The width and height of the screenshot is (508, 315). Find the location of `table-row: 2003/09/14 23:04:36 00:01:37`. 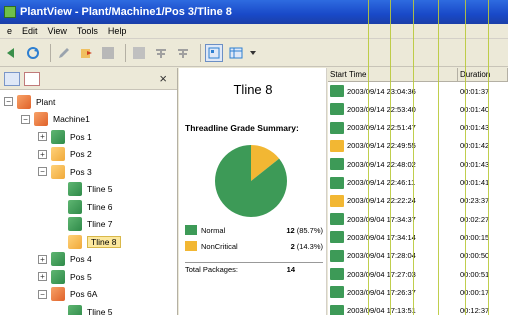

table-row: 2003/09/14 23:04:36 00:01:37 is located at coordinates (418, 91).